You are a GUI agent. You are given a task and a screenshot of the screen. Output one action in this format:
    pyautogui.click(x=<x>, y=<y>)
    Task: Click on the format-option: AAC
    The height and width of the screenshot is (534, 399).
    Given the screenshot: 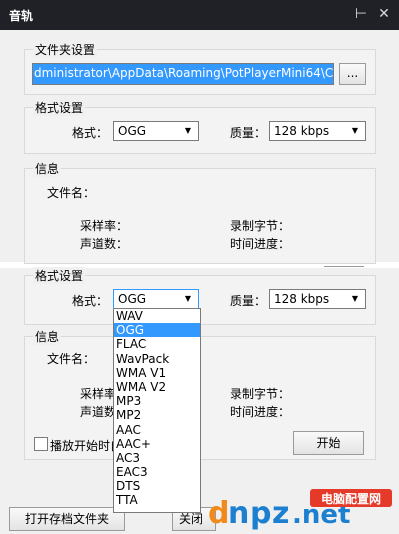 What is the action you would take?
    pyautogui.click(x=157, y=430)
    